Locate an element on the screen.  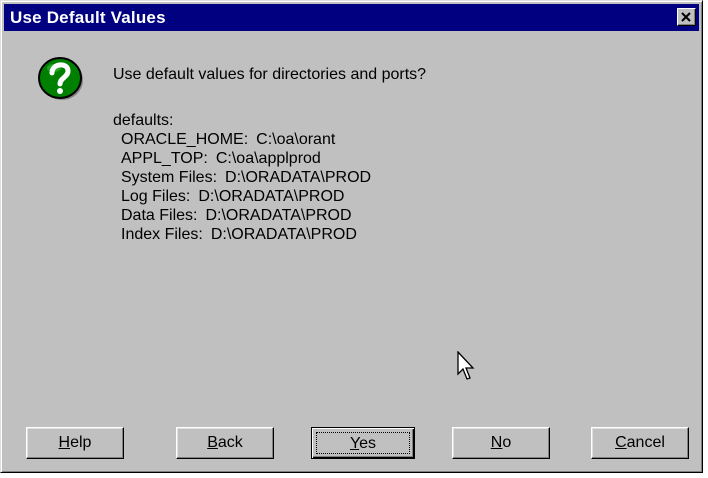
default-key: Log Files: is located at coordinates (156, 196).